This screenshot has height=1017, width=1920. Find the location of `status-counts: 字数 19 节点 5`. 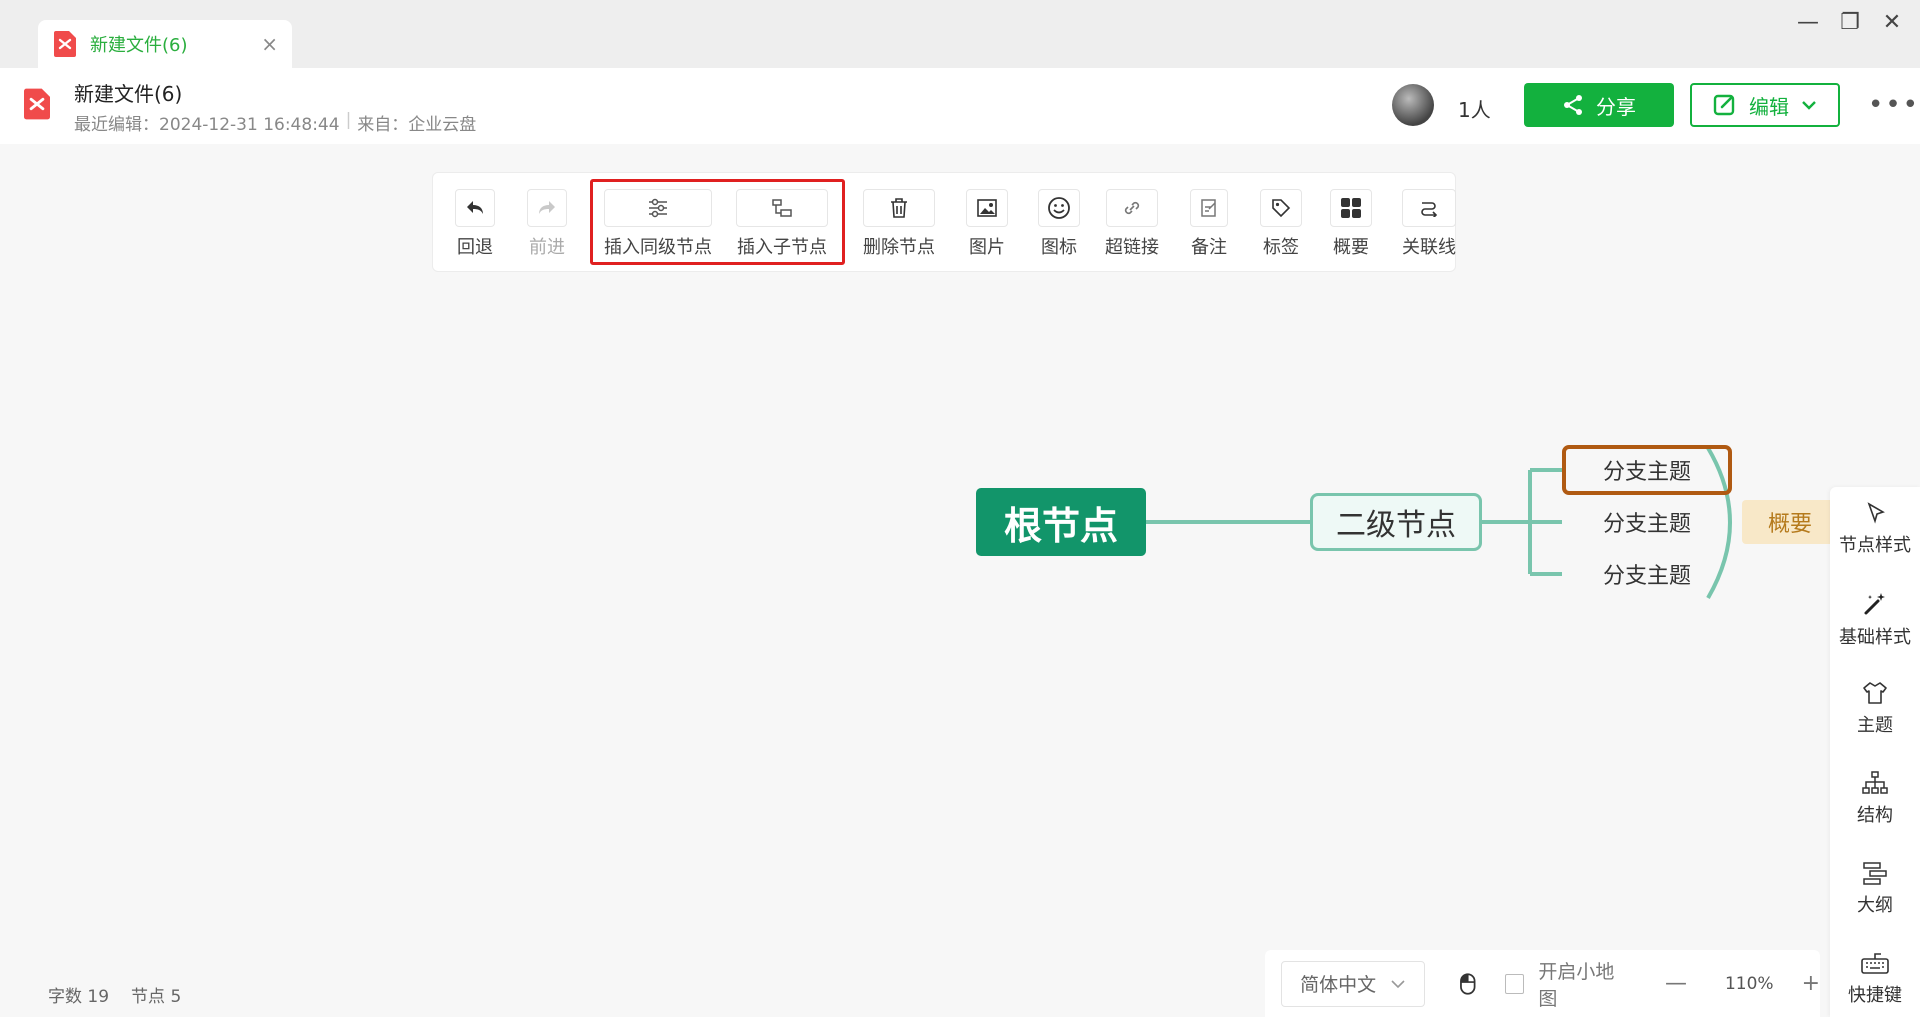

status-counts: 字数 19 节点 5 is located at coordinates (114, 994).